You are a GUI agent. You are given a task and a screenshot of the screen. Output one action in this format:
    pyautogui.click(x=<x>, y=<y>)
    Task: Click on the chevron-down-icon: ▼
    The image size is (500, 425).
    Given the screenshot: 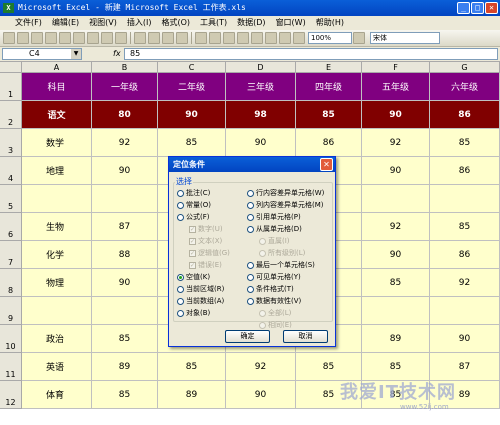 What is the action you would take?
    pyautogui.click(x=76, y=54)
    